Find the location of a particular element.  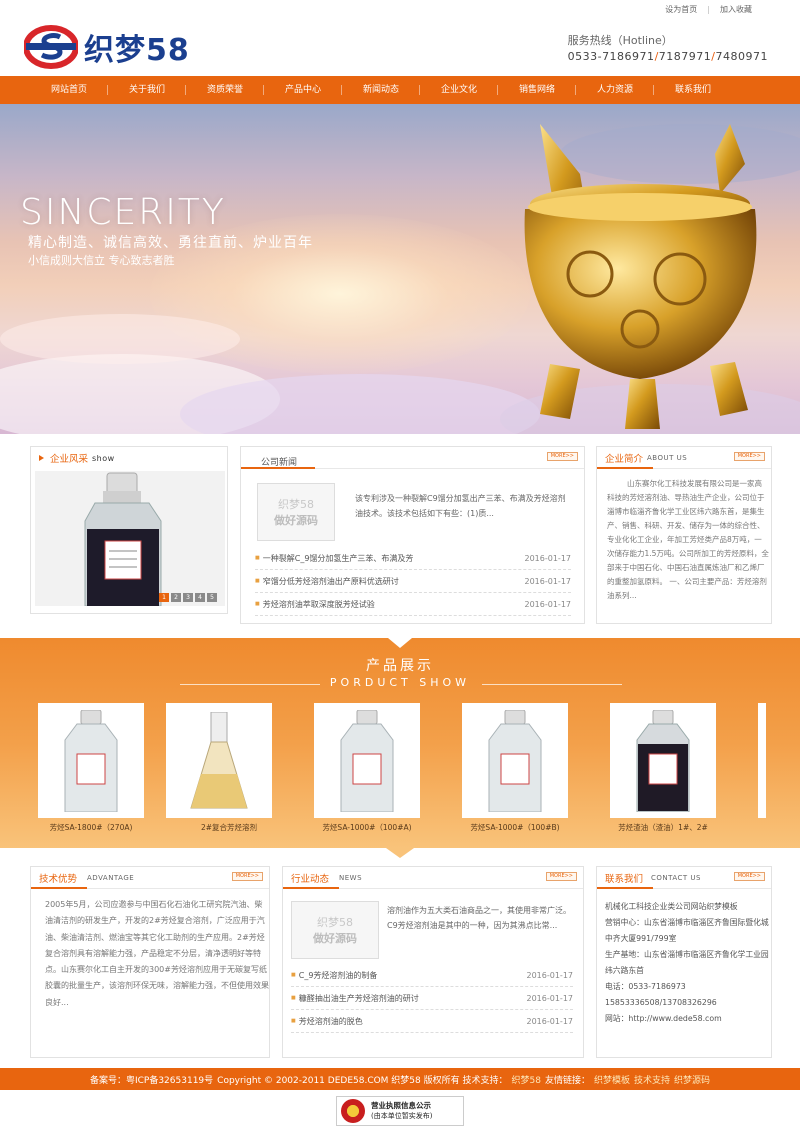

about-title: 企业简介 is located at coordinates (624, 459).